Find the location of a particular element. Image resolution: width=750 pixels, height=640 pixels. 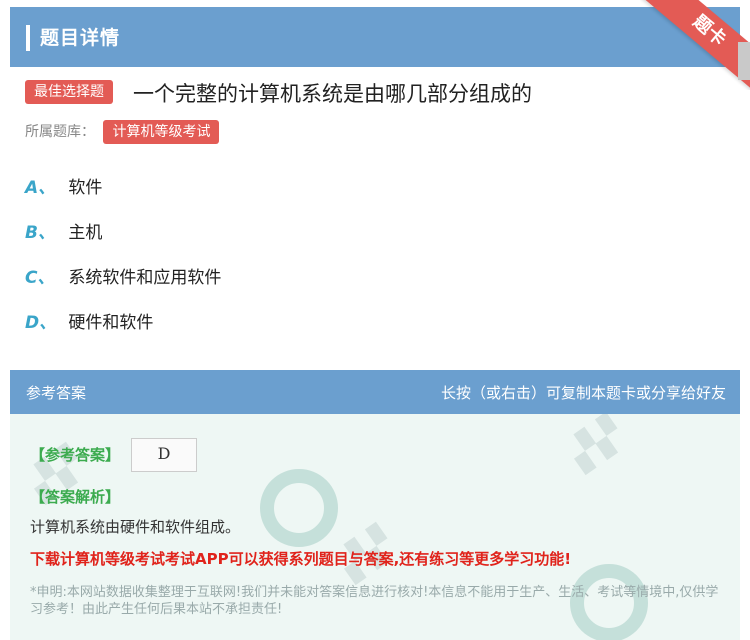

analysis-text: 计算机系统由硬件和软件组成。 is located at coordinates (135, 527).